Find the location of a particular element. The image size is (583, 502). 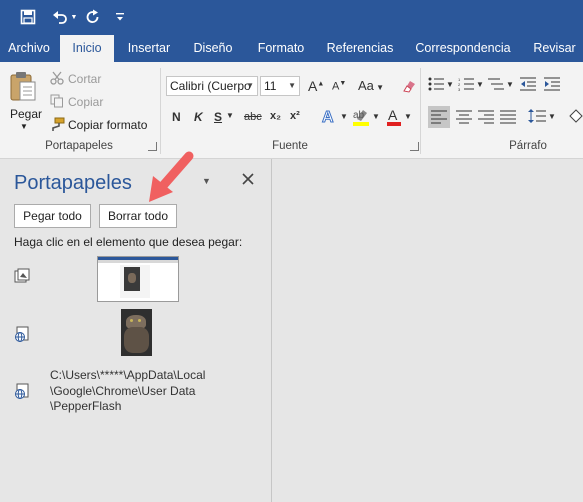

tab-correspondencia: Correspondencia is located at coordinates (463, 48).